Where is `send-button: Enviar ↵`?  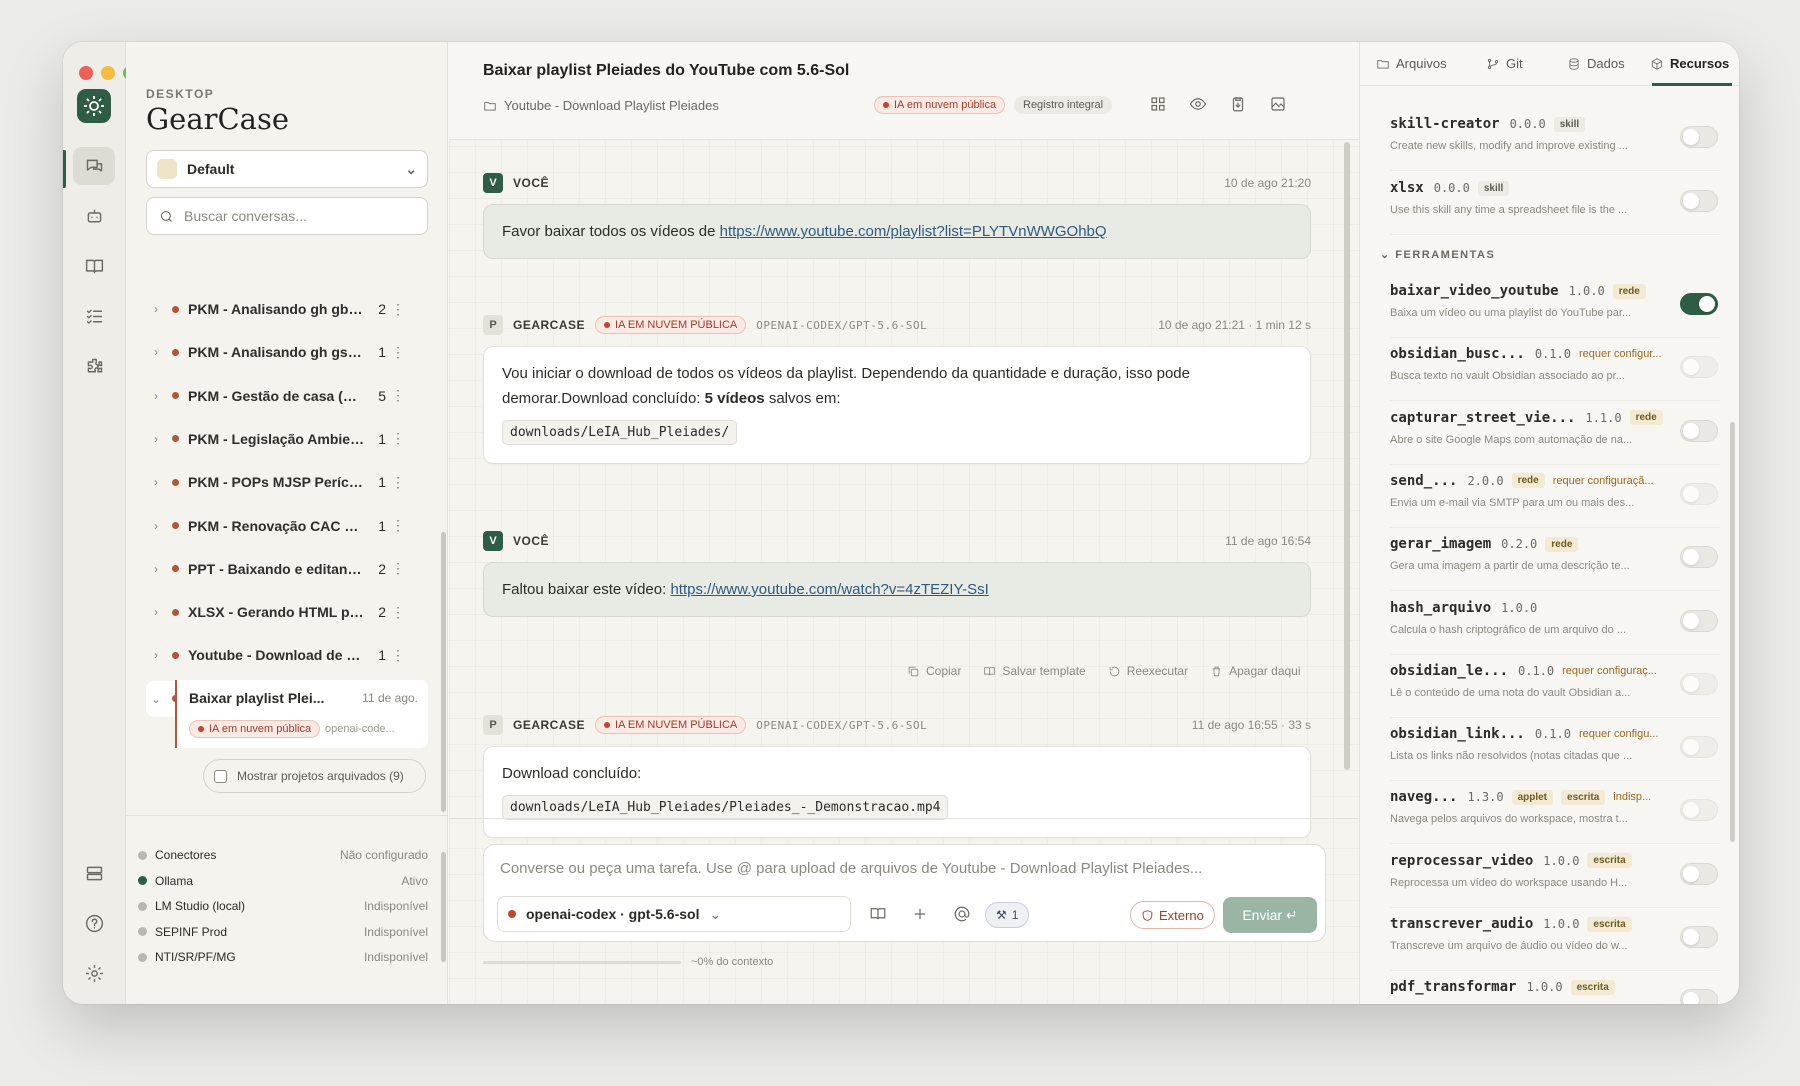
send-button: Enviar ↵ is located at coordinates (1270, 915).